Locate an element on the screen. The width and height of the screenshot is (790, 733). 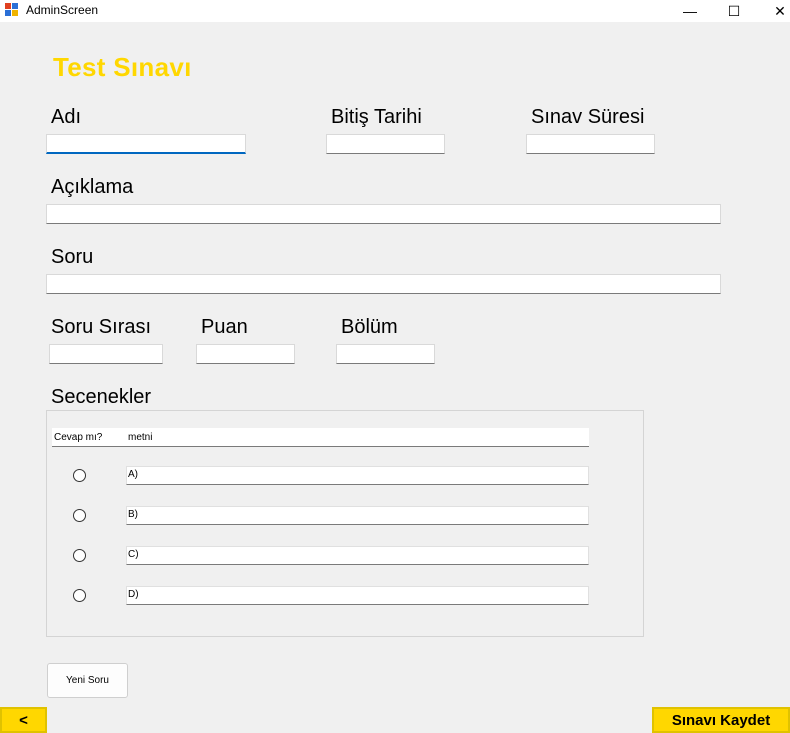
option-d-input: D) is located at coordinates (357, 595).